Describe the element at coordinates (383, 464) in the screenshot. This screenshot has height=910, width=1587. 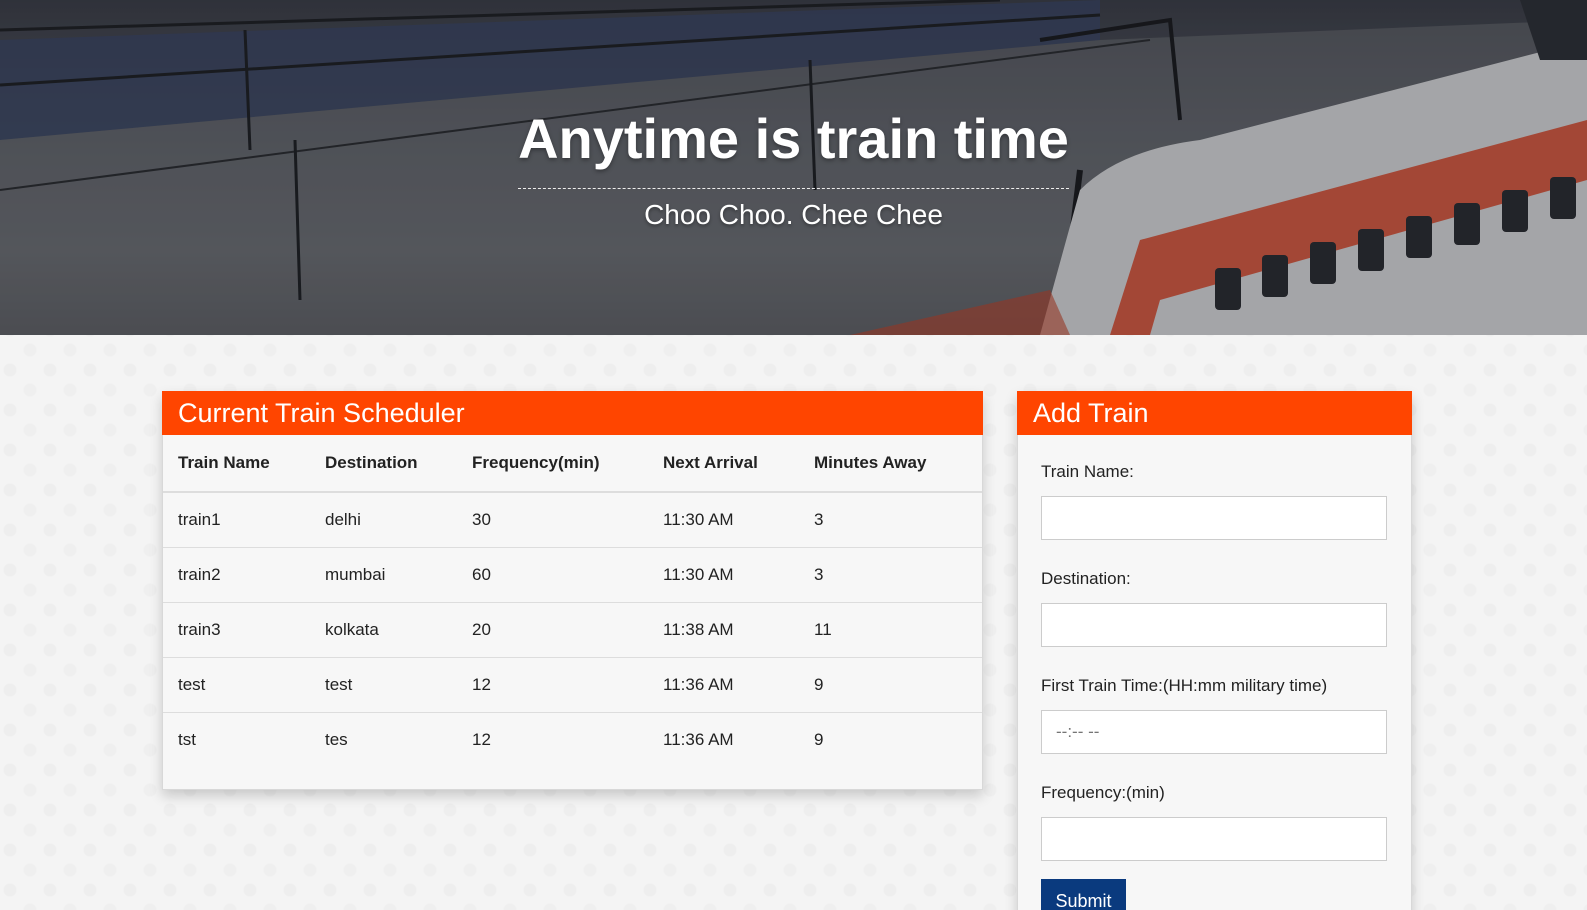
I see `column-header-destination: Destination` at that location.